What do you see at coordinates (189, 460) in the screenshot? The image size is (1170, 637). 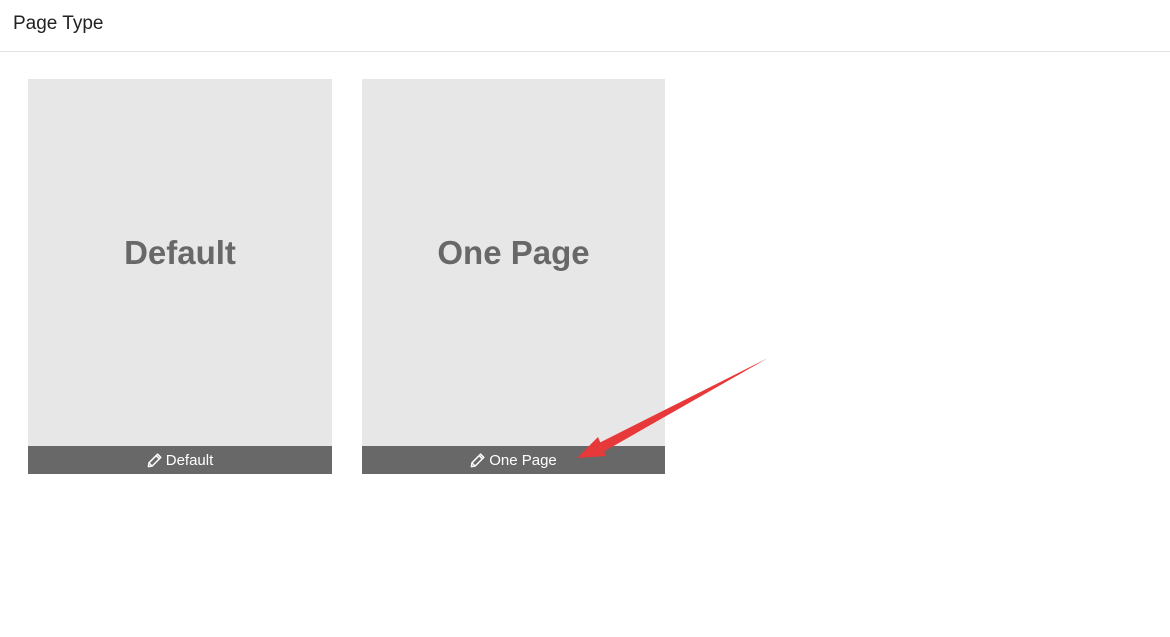 I see `card-footer-label: Default` at bounding box center [189, 460].